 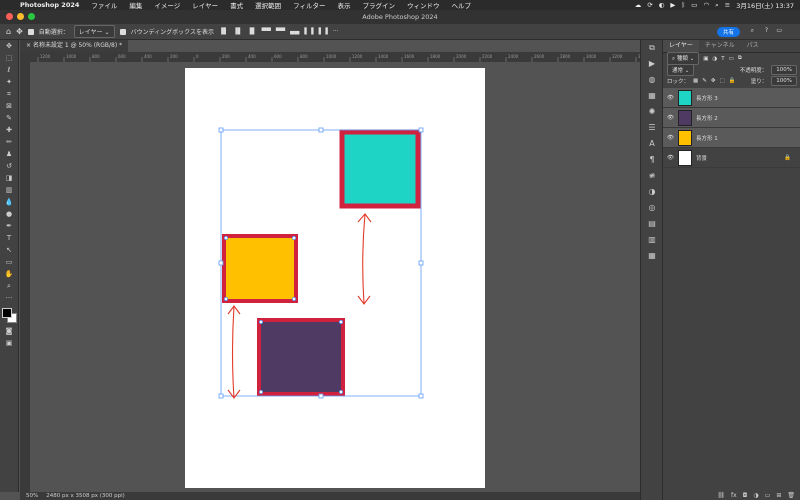 What do you see at coordinates (768, 495) in the screenshot?
I see `group-icon: ▭` at bounding box center [768, 495].